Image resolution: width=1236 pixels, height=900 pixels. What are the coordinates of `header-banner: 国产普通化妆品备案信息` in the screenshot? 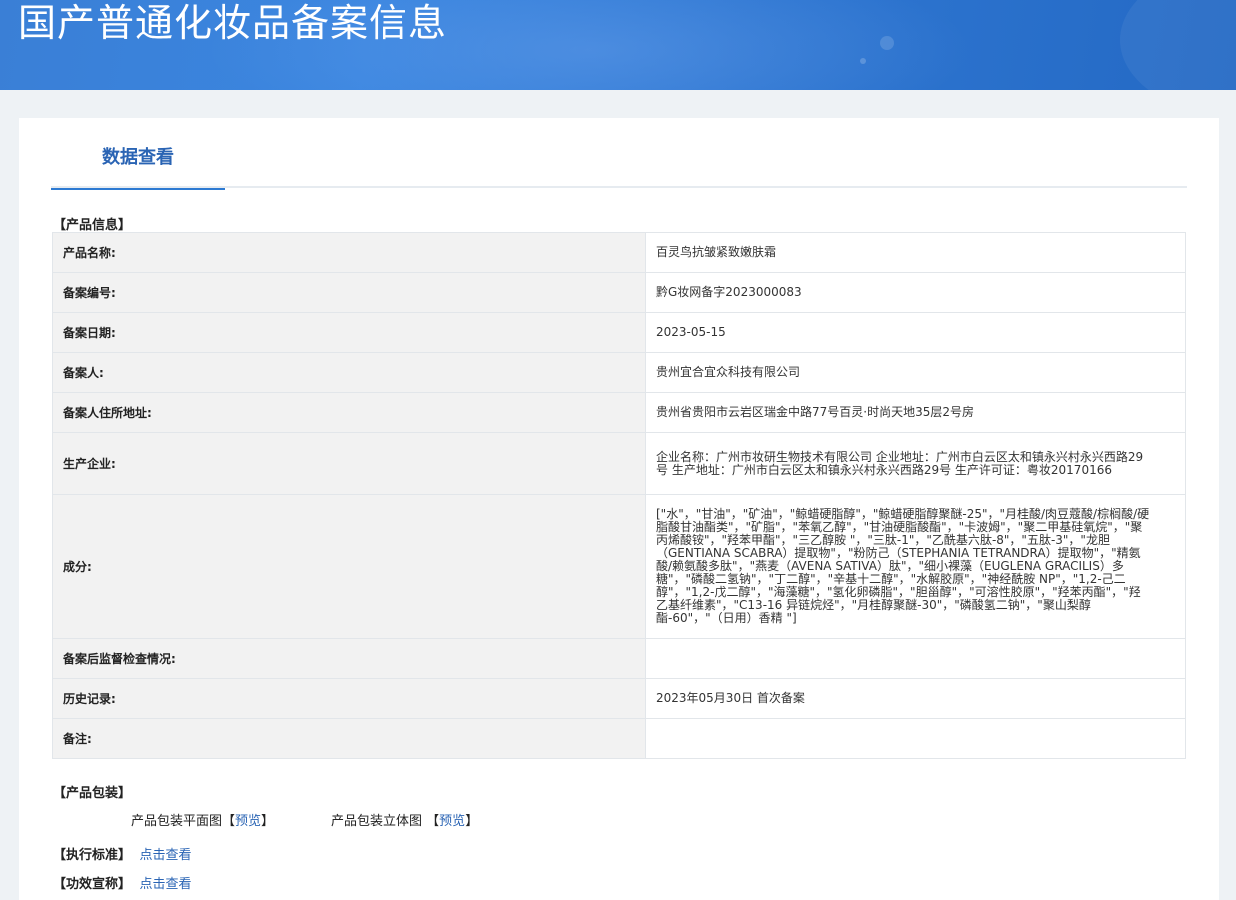 It's located at (618, 45).